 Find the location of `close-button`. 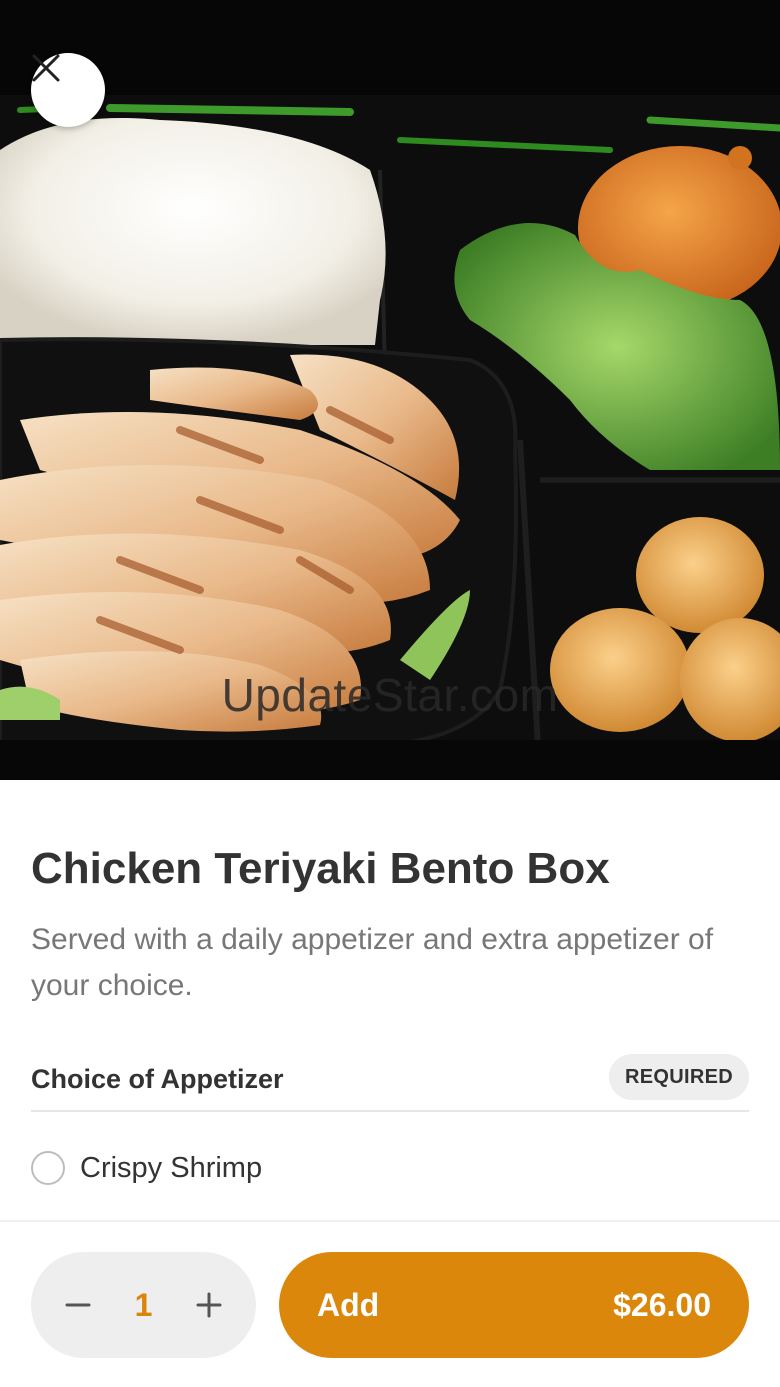

close-button is located at coordinates (68, 90).